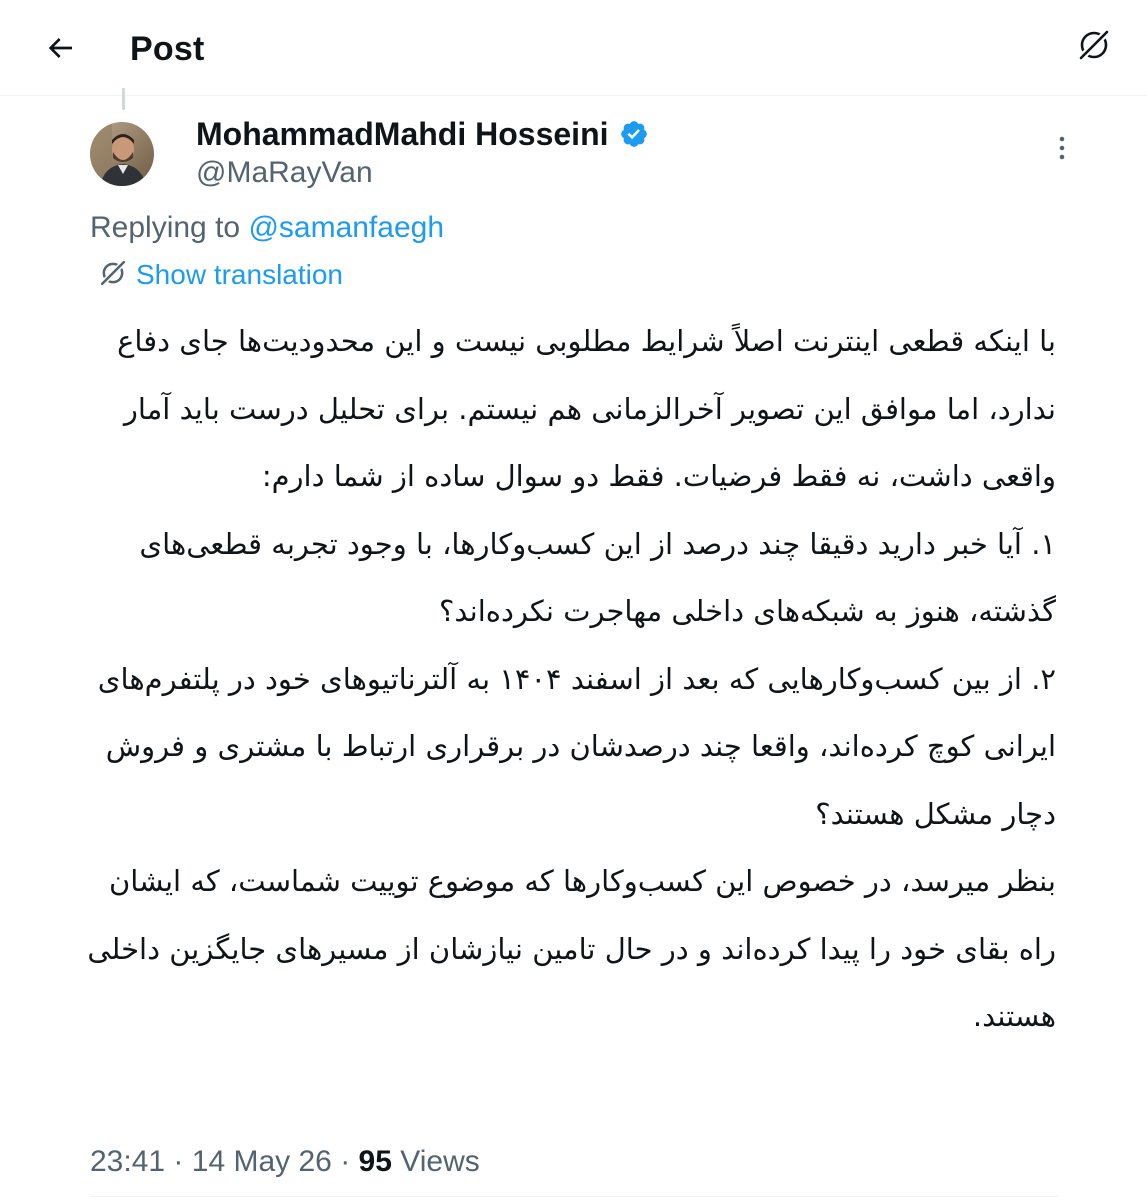  I want to click on more-vertical-icon, so click(1062, 150).